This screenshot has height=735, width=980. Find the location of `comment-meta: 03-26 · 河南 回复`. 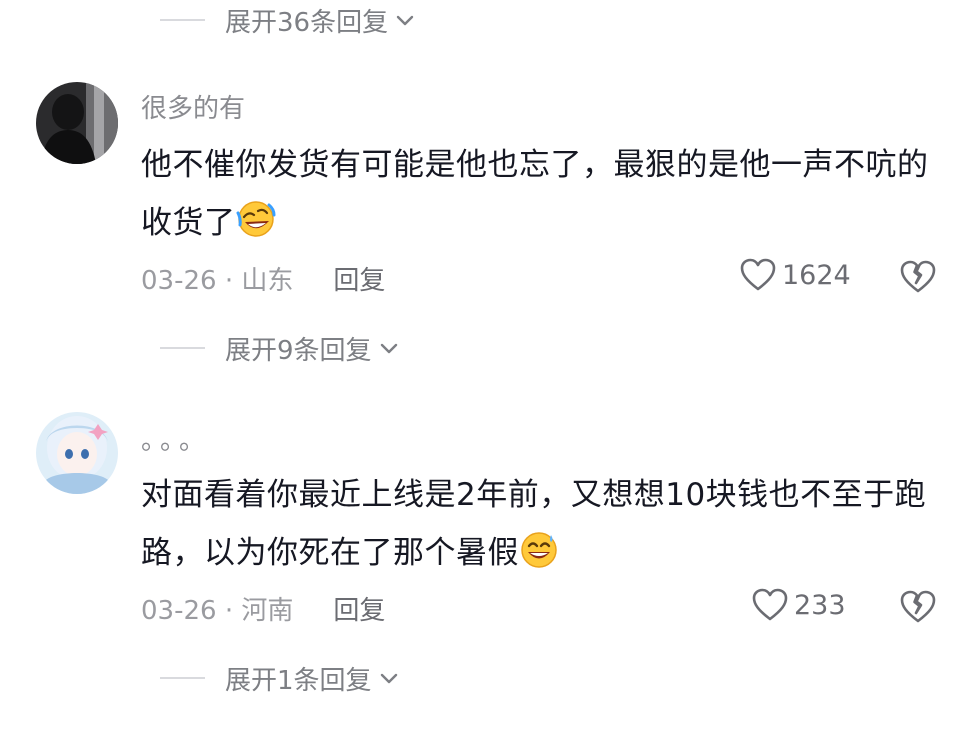

comment-meta: 03-26 · 河南 回复 is located at coordinates (263, 608).